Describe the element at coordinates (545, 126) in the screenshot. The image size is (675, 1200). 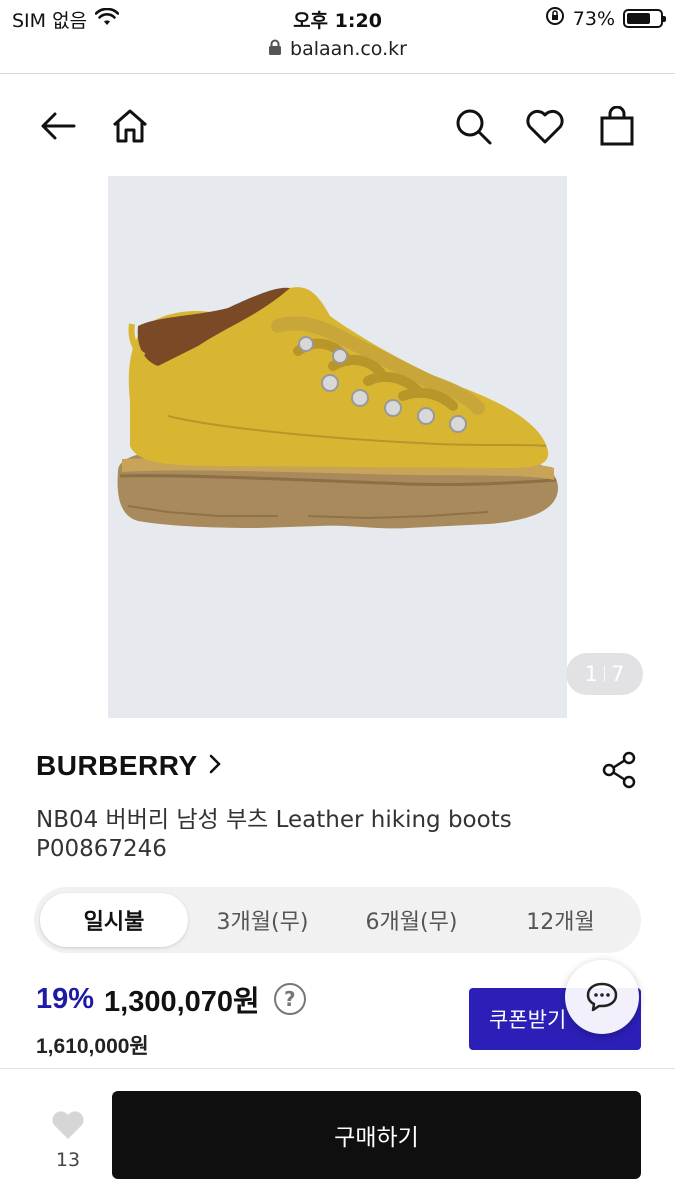
I see `heart-icon` at that location.